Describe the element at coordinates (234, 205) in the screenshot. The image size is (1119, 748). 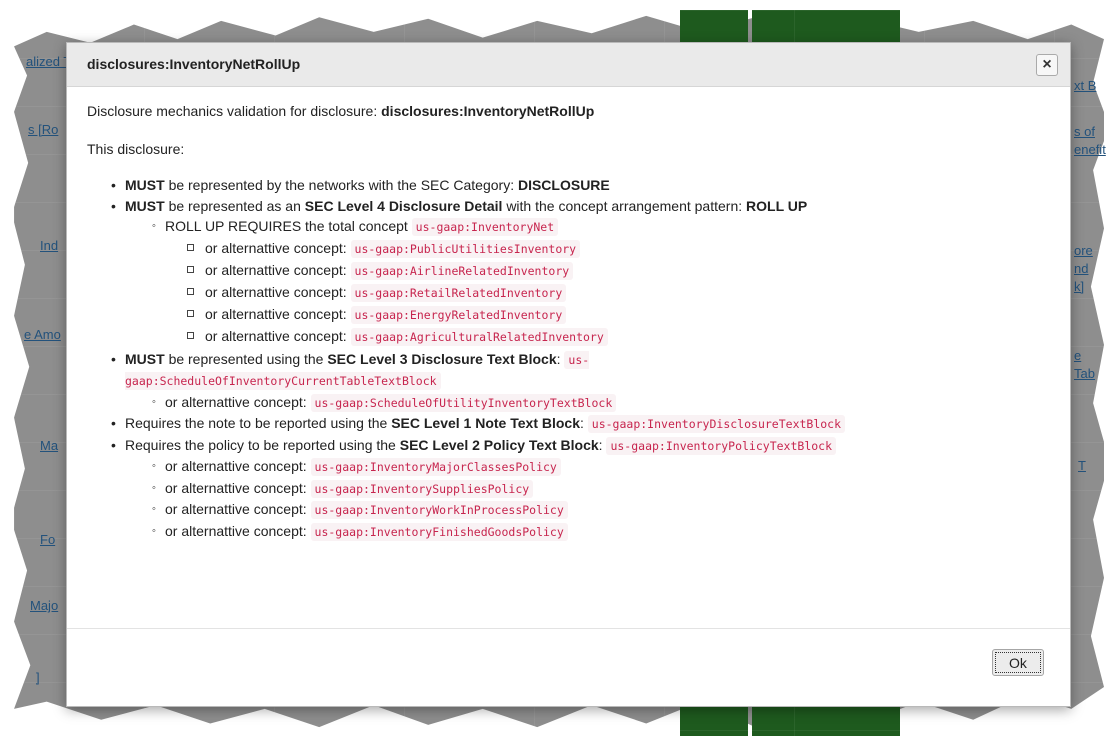
I see `item-text: be represented as an` at that location.